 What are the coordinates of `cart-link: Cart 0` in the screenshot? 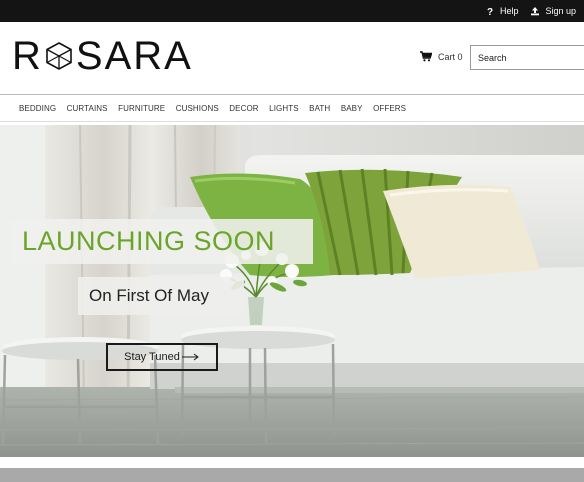 It's located at (441, 56).